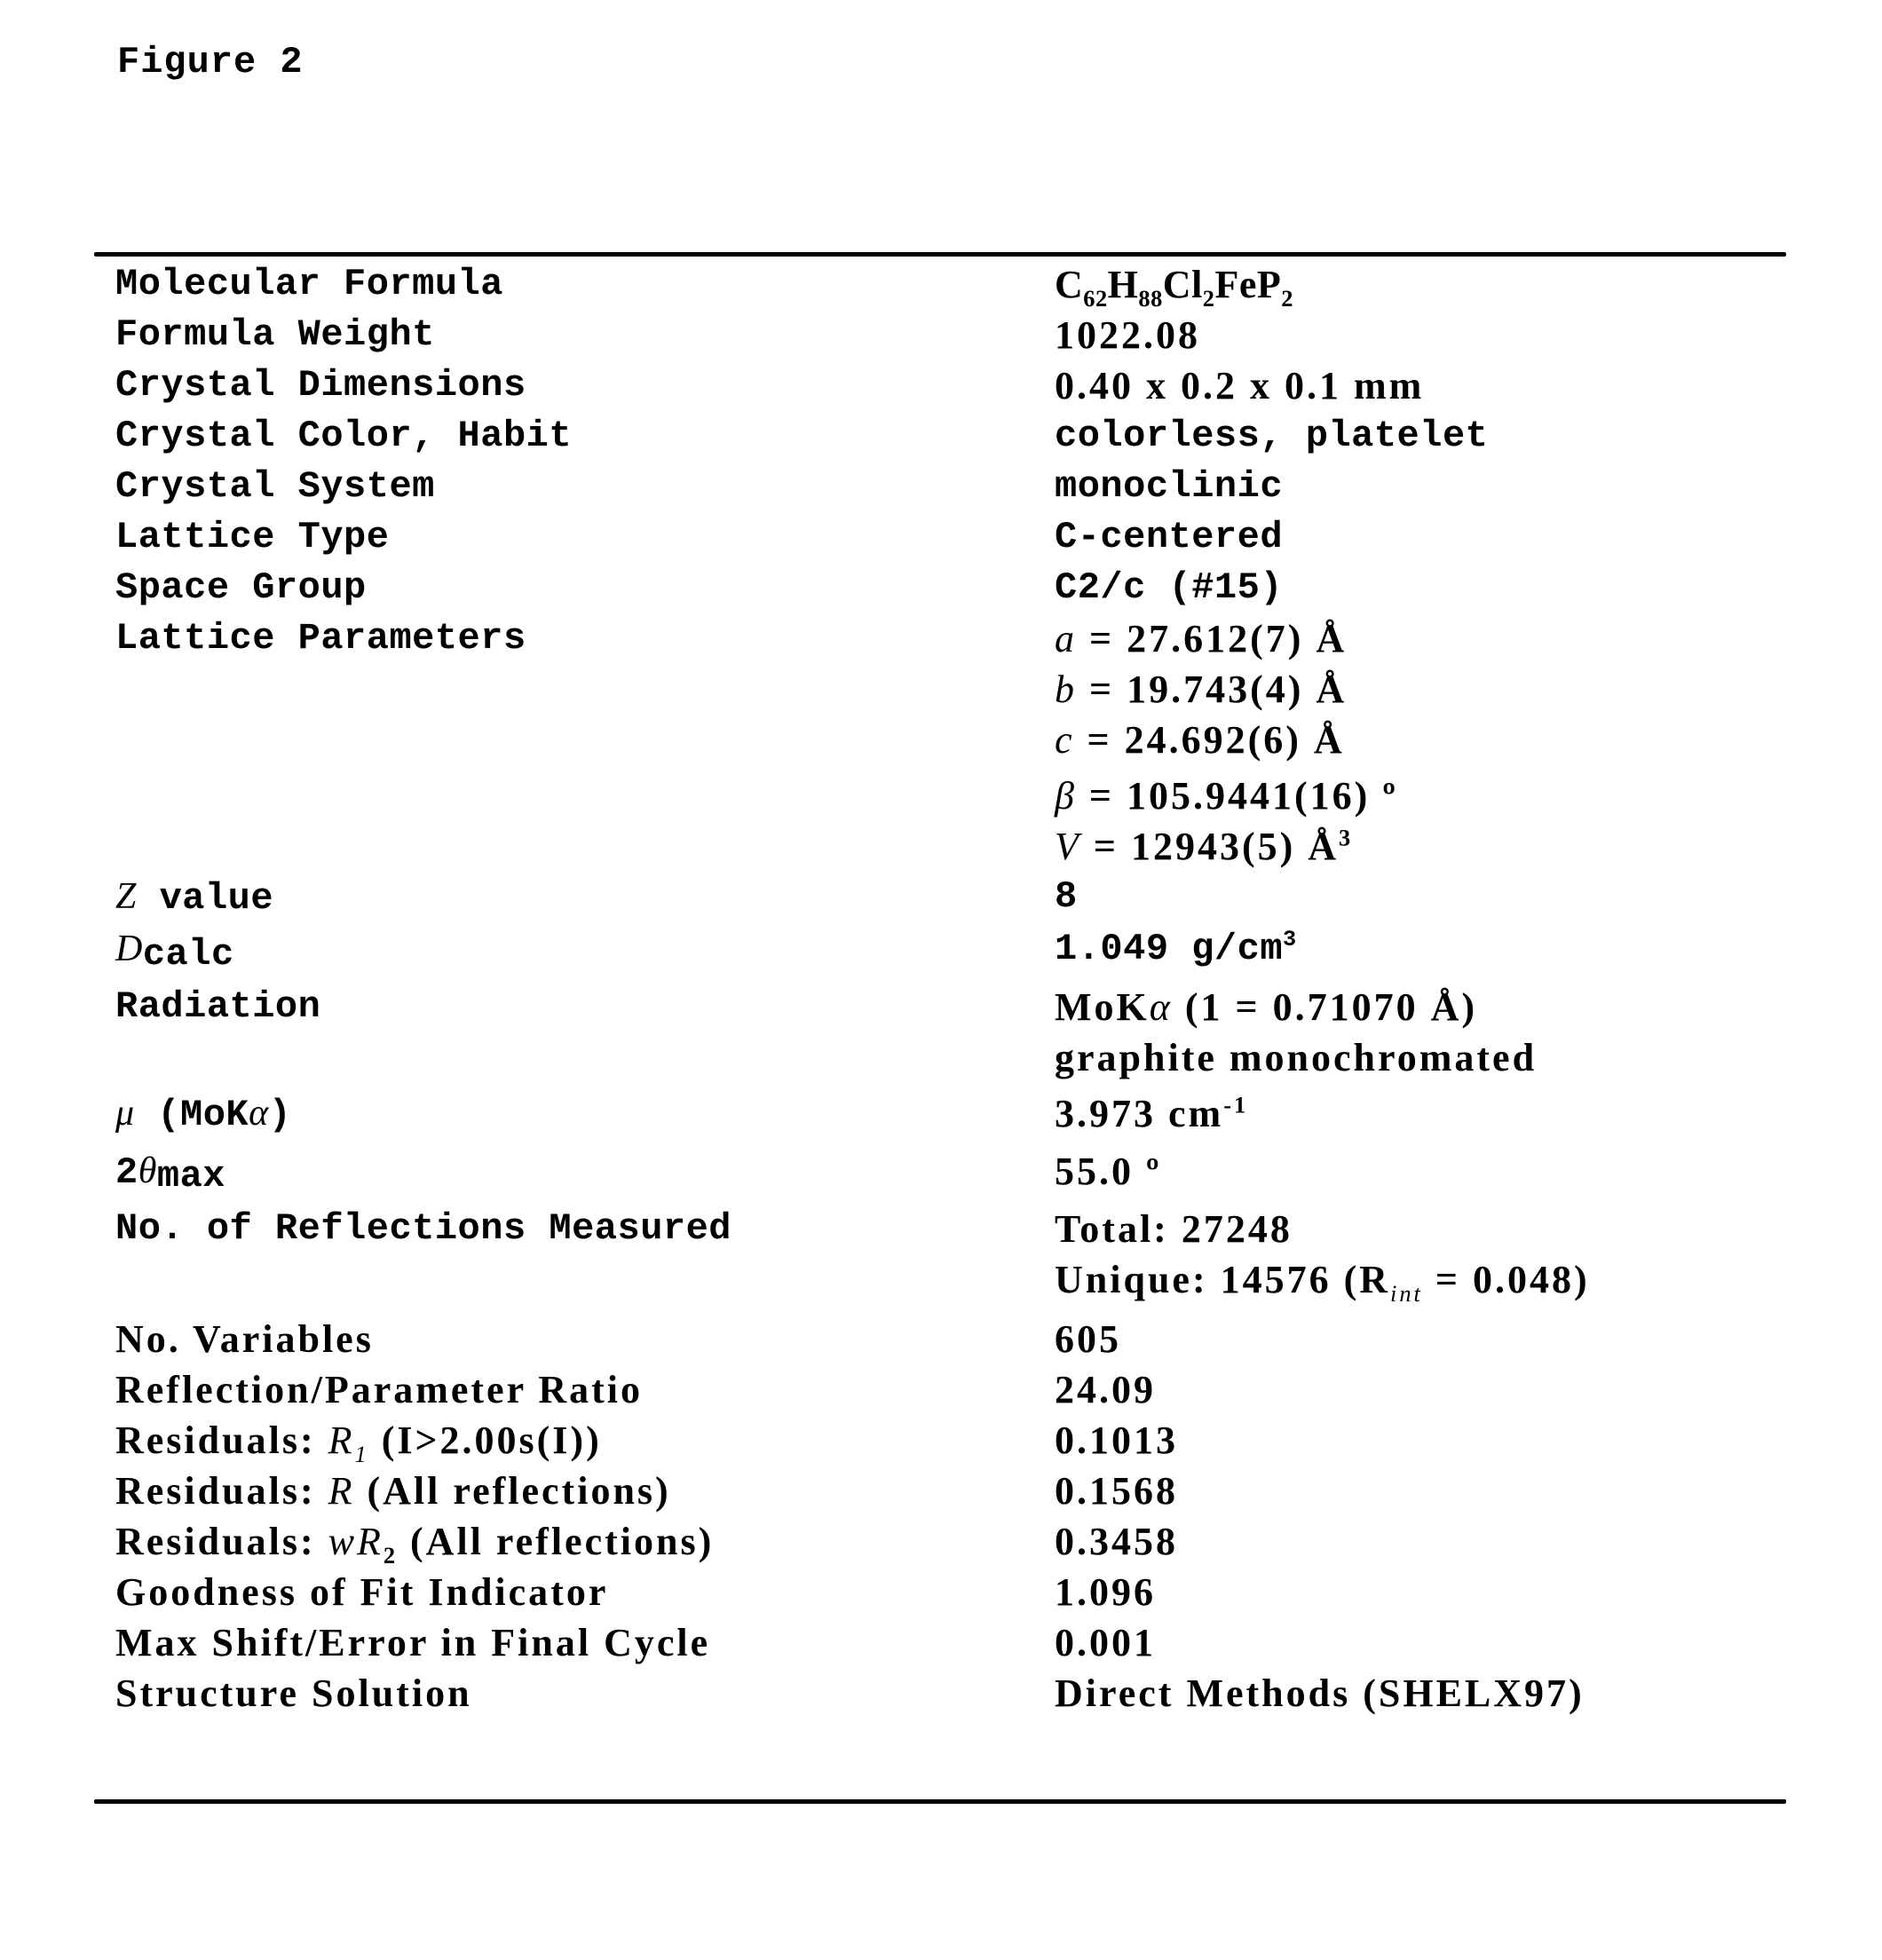  Describe the element at coordinates (320, 385) in the screenshot. I see `row-label: Crystal Dimensions` at that location.